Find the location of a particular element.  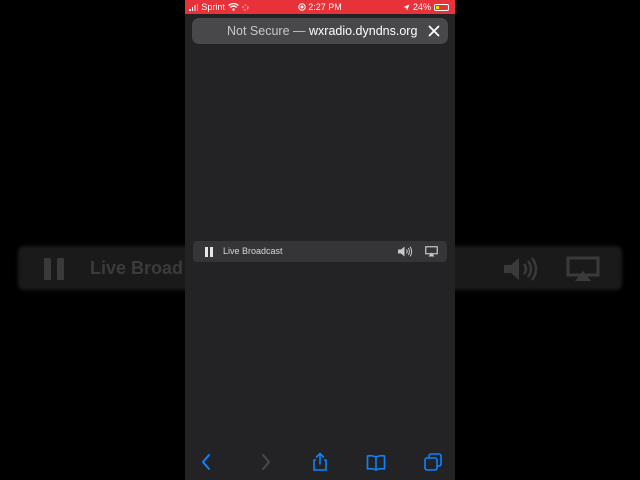

pause-button is located at coordinates (209, 252).